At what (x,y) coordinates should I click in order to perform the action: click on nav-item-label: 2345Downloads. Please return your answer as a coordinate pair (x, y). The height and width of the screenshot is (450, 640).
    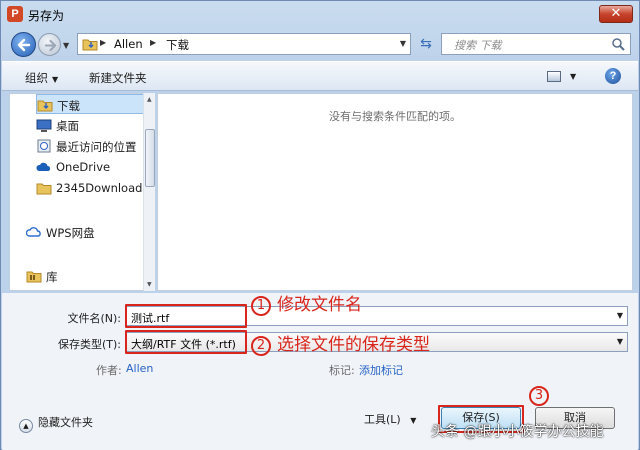
    Looking at the image, I should click on (102, 188).